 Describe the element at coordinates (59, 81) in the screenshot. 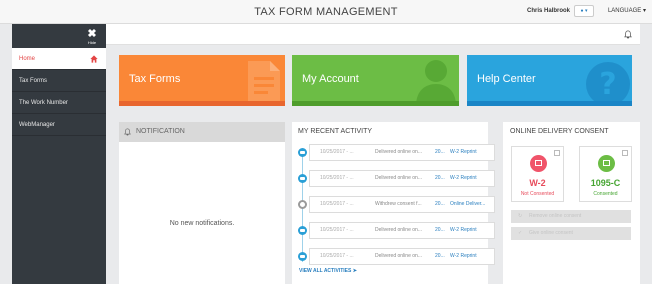

I see `sidebar-item-tax-forms: Tax Forms` at that location.